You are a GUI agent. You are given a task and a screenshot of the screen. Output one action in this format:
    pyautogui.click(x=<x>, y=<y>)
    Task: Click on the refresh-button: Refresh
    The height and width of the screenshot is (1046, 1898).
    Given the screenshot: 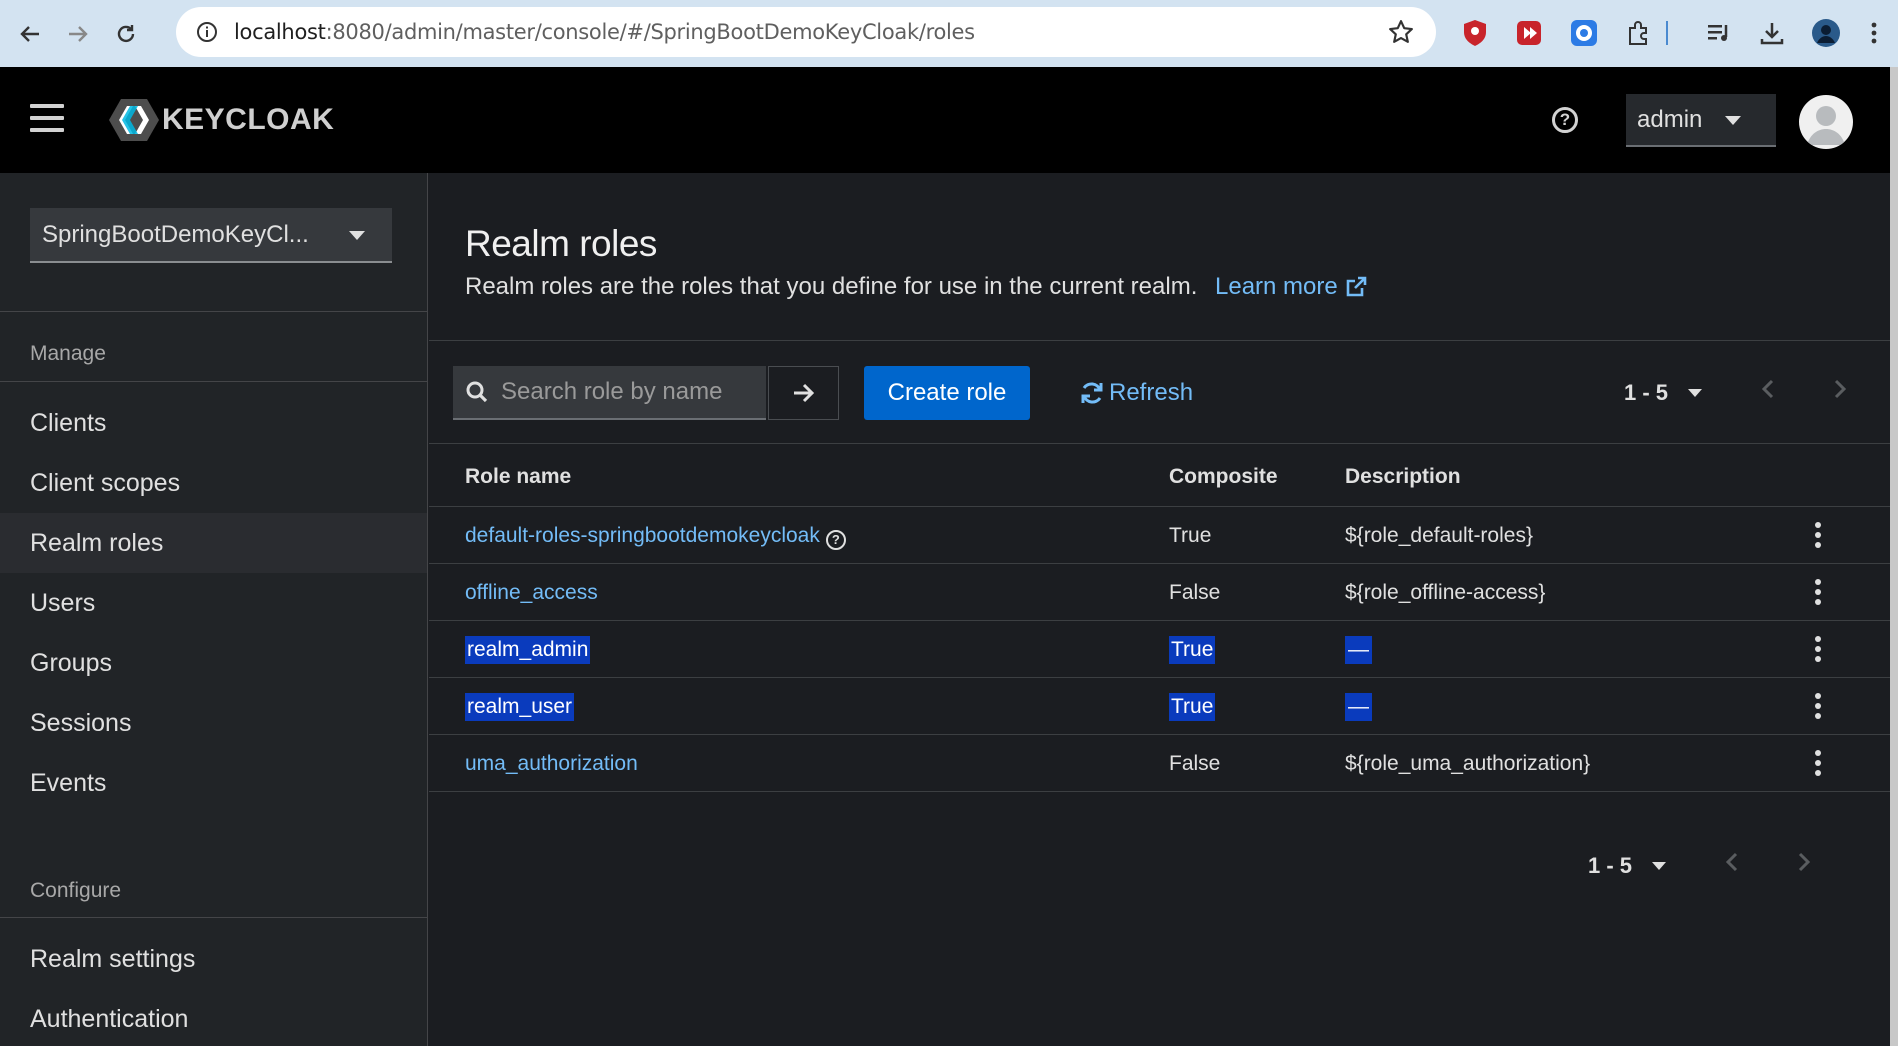 What is the action you would take?
    pyautogui.click(x=1136, y=393)
    